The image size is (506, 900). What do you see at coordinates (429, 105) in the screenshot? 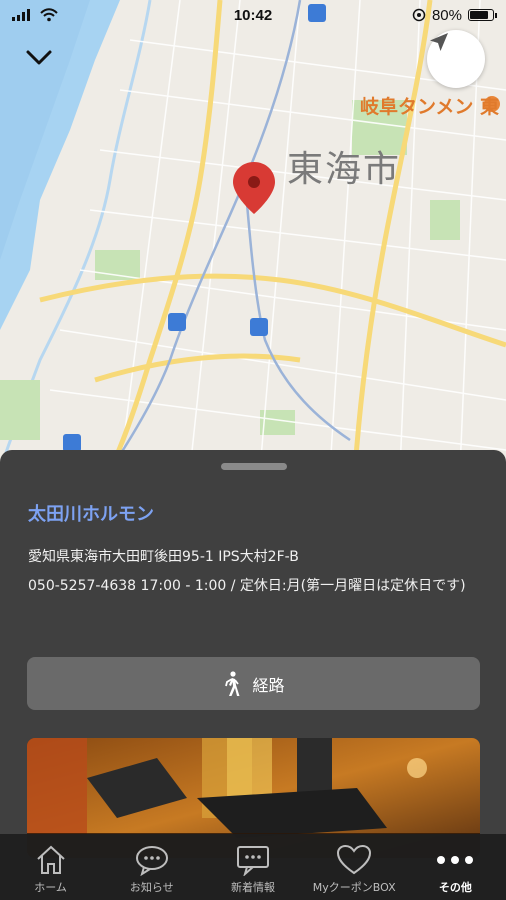
I see `poi-label: 岐阜タンメン 東` at bounding box center [429, 105].